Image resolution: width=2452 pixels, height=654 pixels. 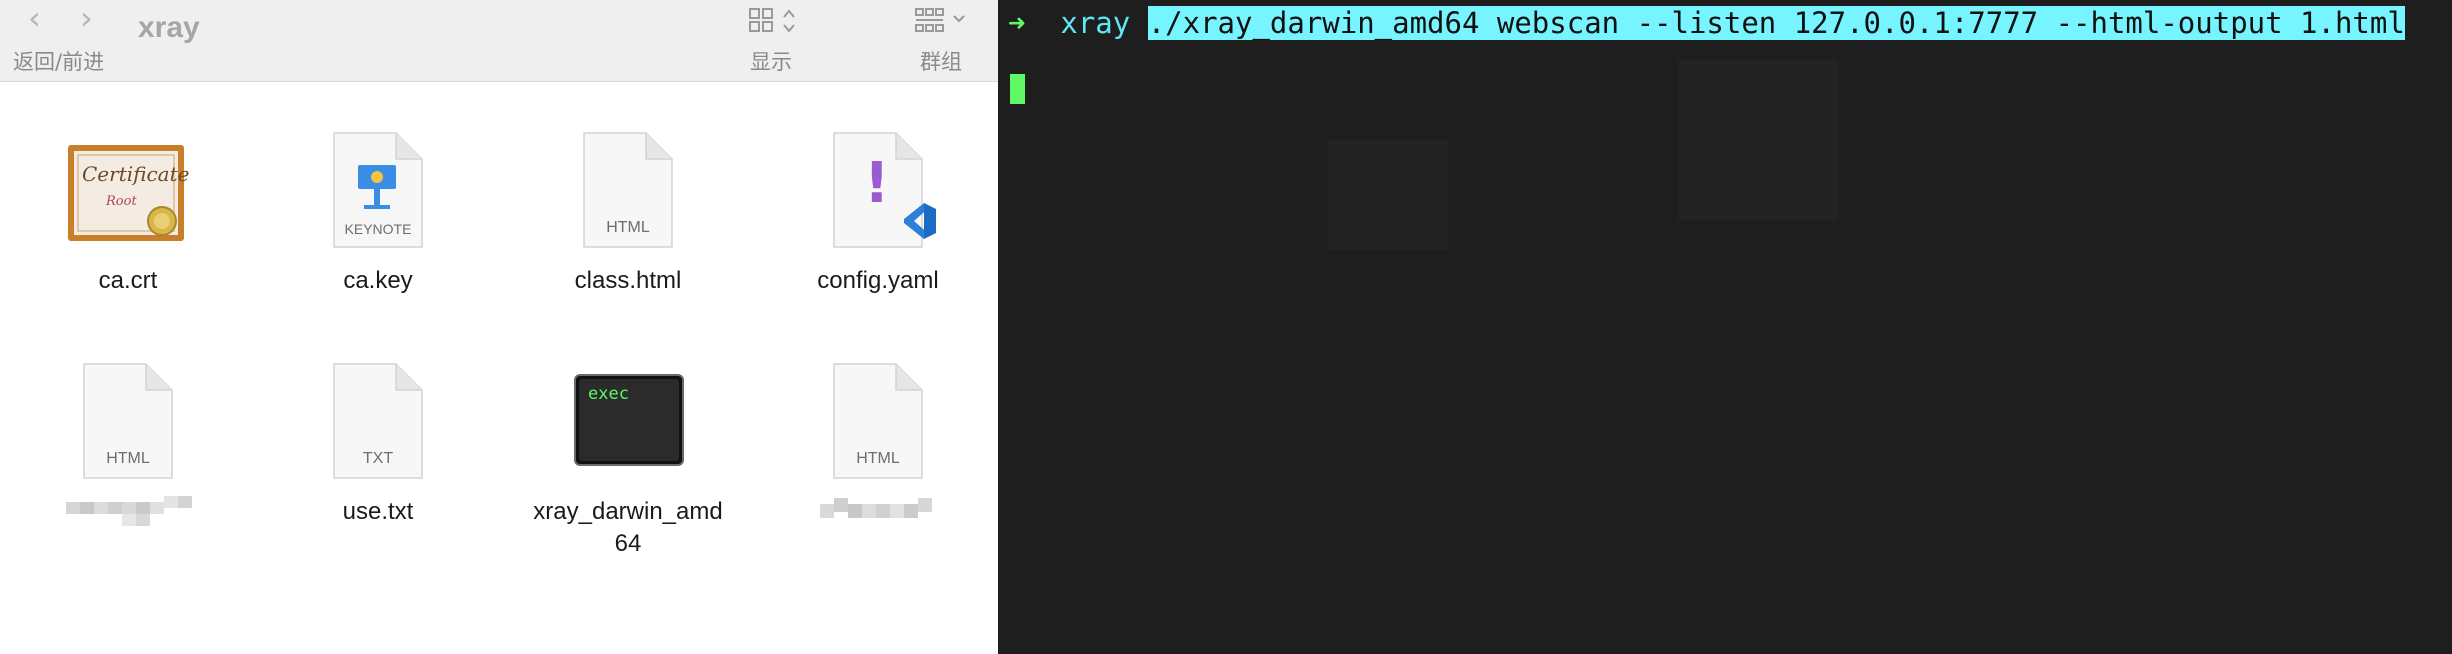 I want to click on file-name: use.txt, so click(x=378, y=511).